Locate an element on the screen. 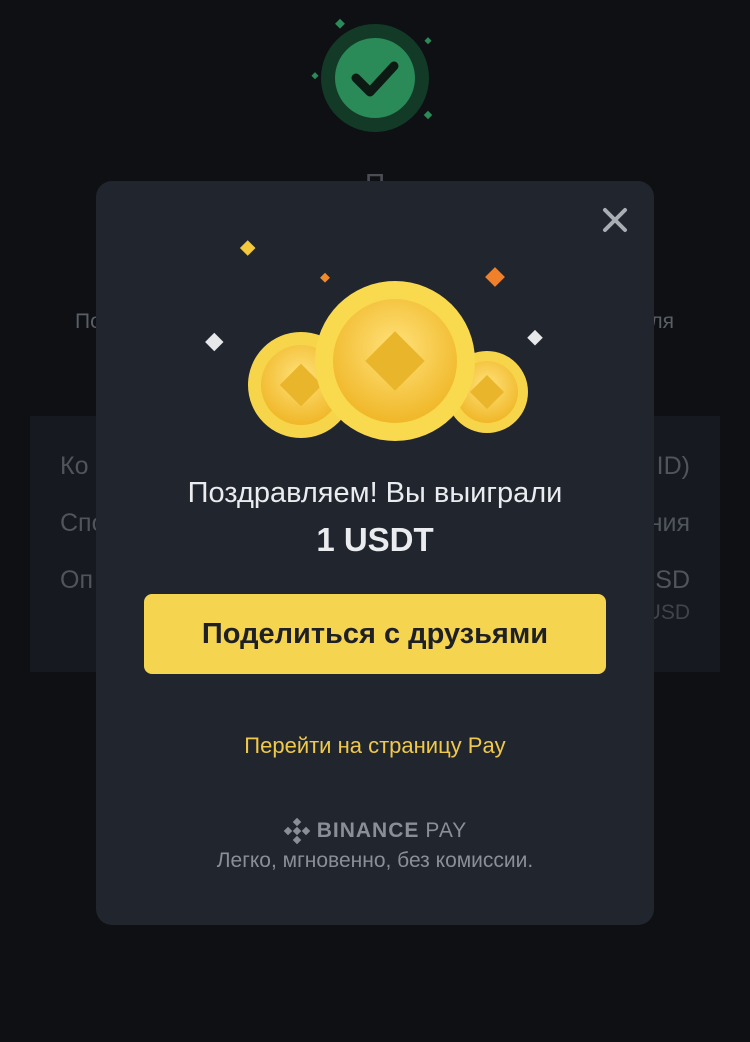  congrats-text: Поздравляем! Вы выиграли is located at coordinates (375, 493).